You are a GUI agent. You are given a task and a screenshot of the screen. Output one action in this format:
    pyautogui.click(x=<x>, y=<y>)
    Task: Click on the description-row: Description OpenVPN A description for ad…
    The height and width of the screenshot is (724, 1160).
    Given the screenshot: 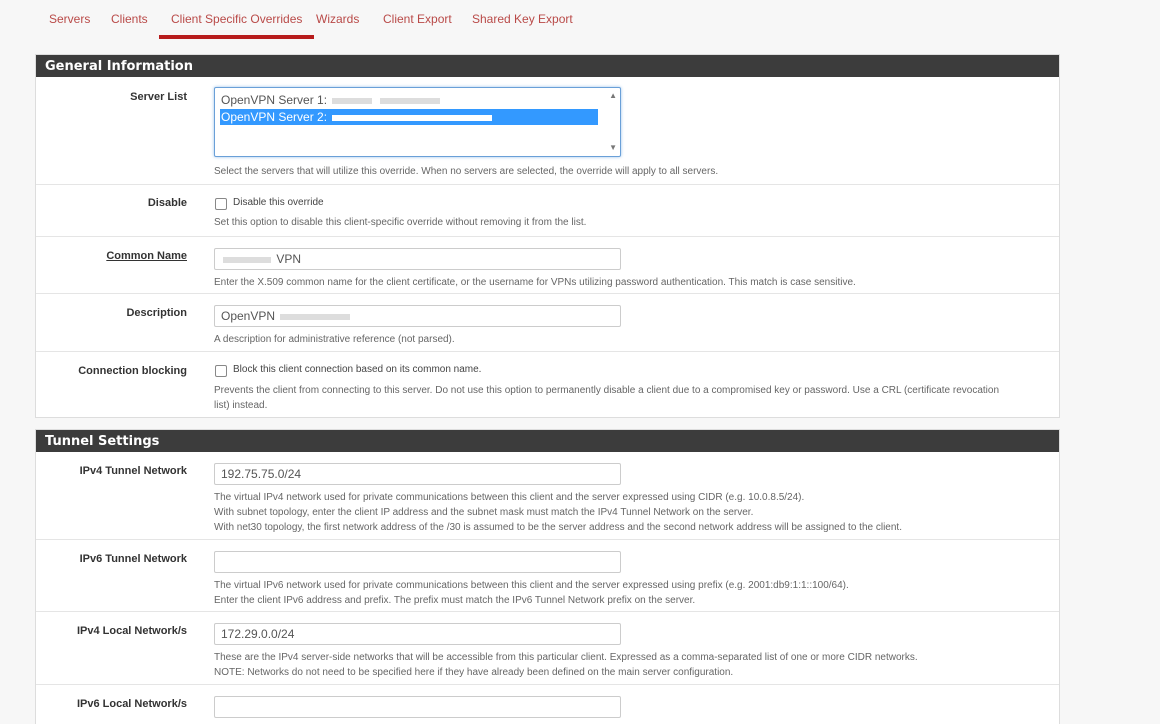 What is the action you would take?
    pyautogui.click(x=547, y=322)
    